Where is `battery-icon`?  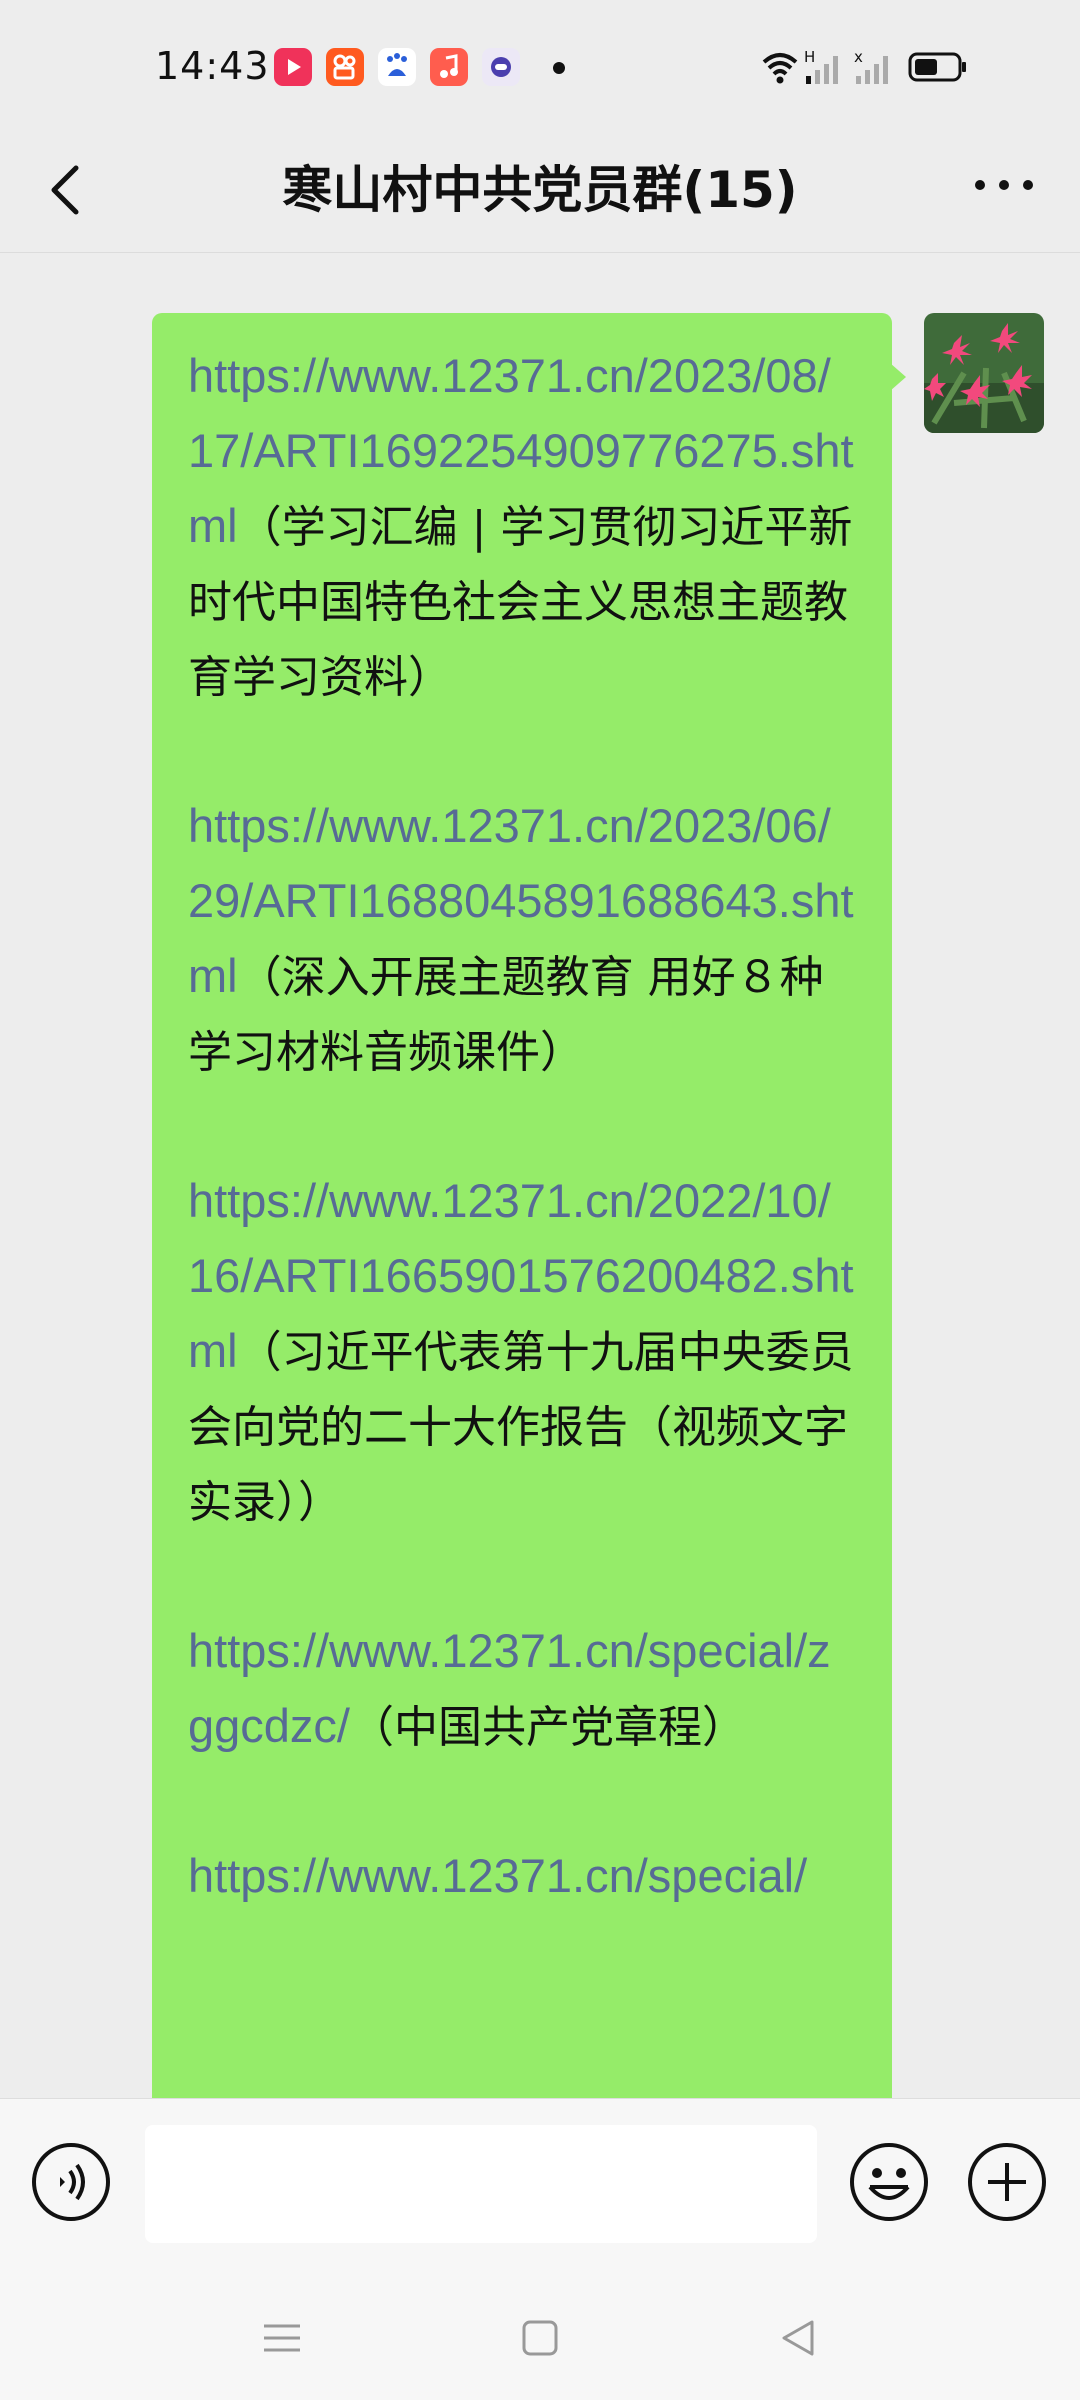 battery-icon is located at coordinates (937, 67).